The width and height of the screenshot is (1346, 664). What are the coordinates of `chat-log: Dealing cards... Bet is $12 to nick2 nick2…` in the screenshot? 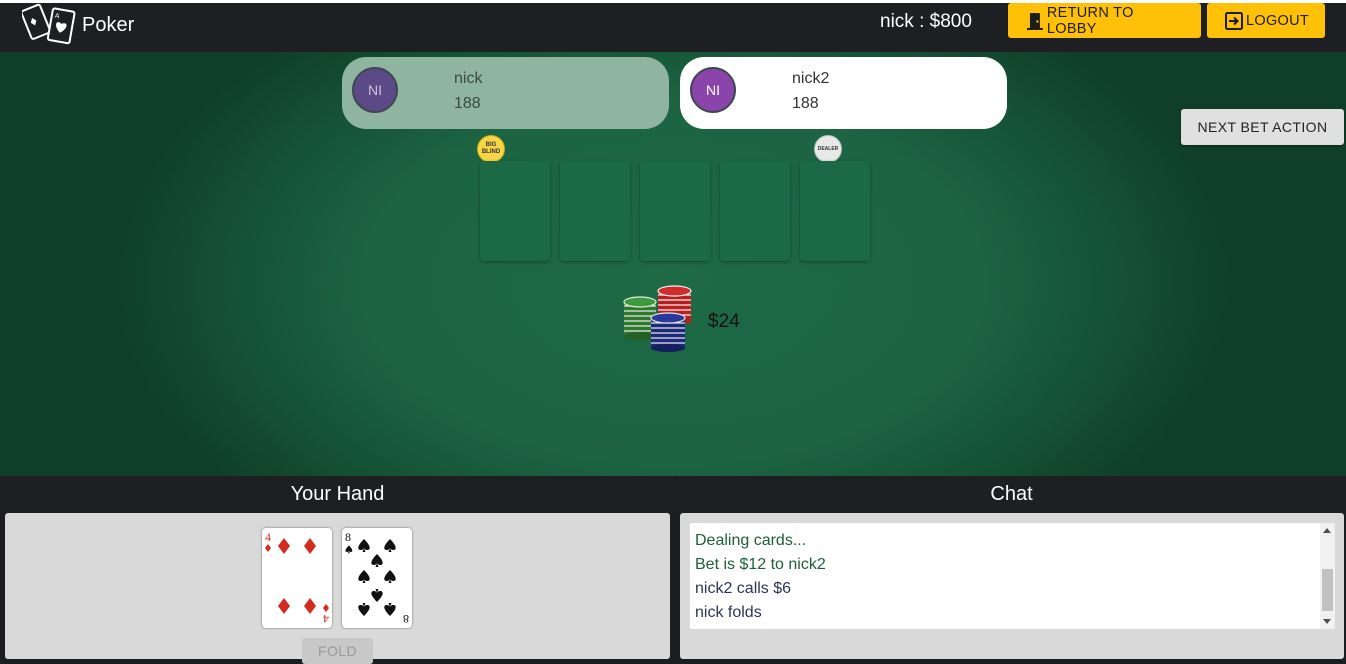 It's located at (1012, 576).